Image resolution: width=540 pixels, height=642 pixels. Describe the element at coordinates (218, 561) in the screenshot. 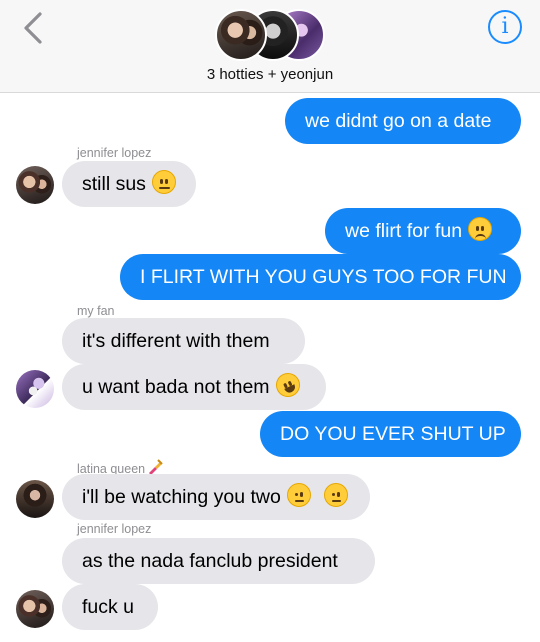

I see `incoming-message: as the nada fanclub president` at that location.